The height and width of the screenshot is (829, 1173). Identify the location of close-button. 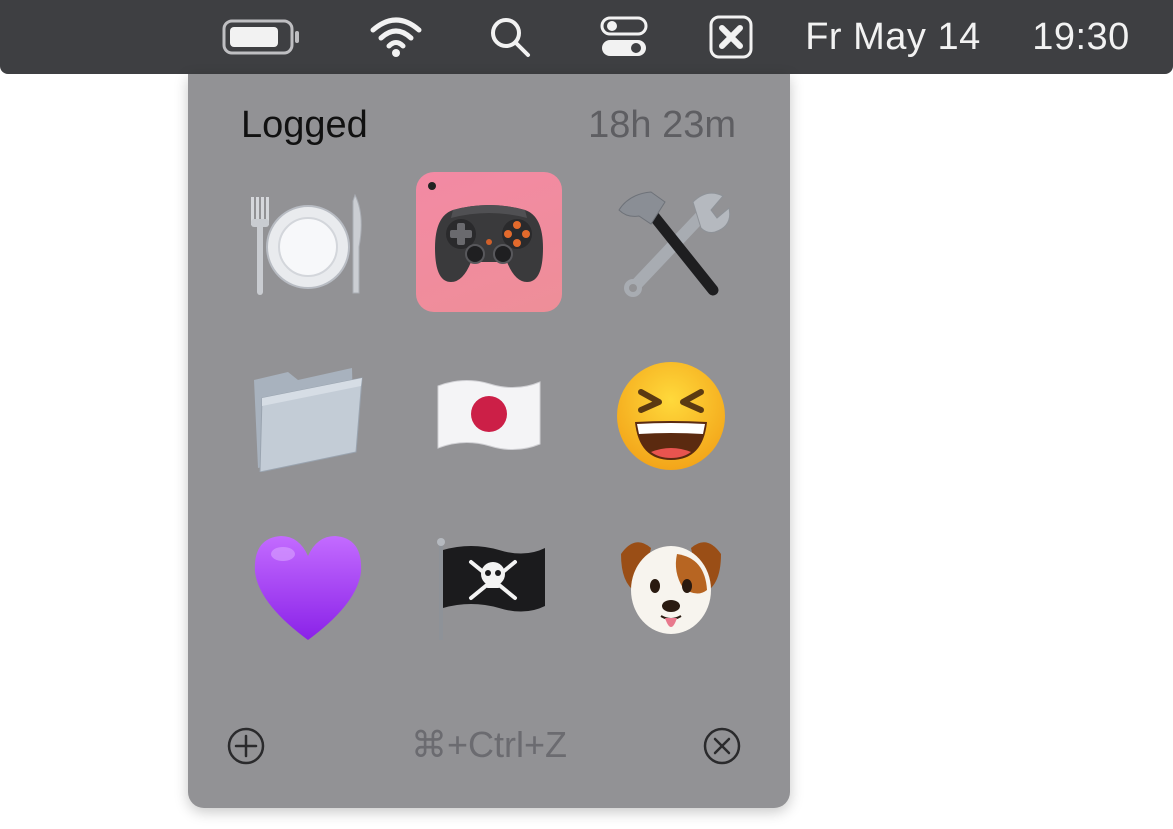
(722, 746).